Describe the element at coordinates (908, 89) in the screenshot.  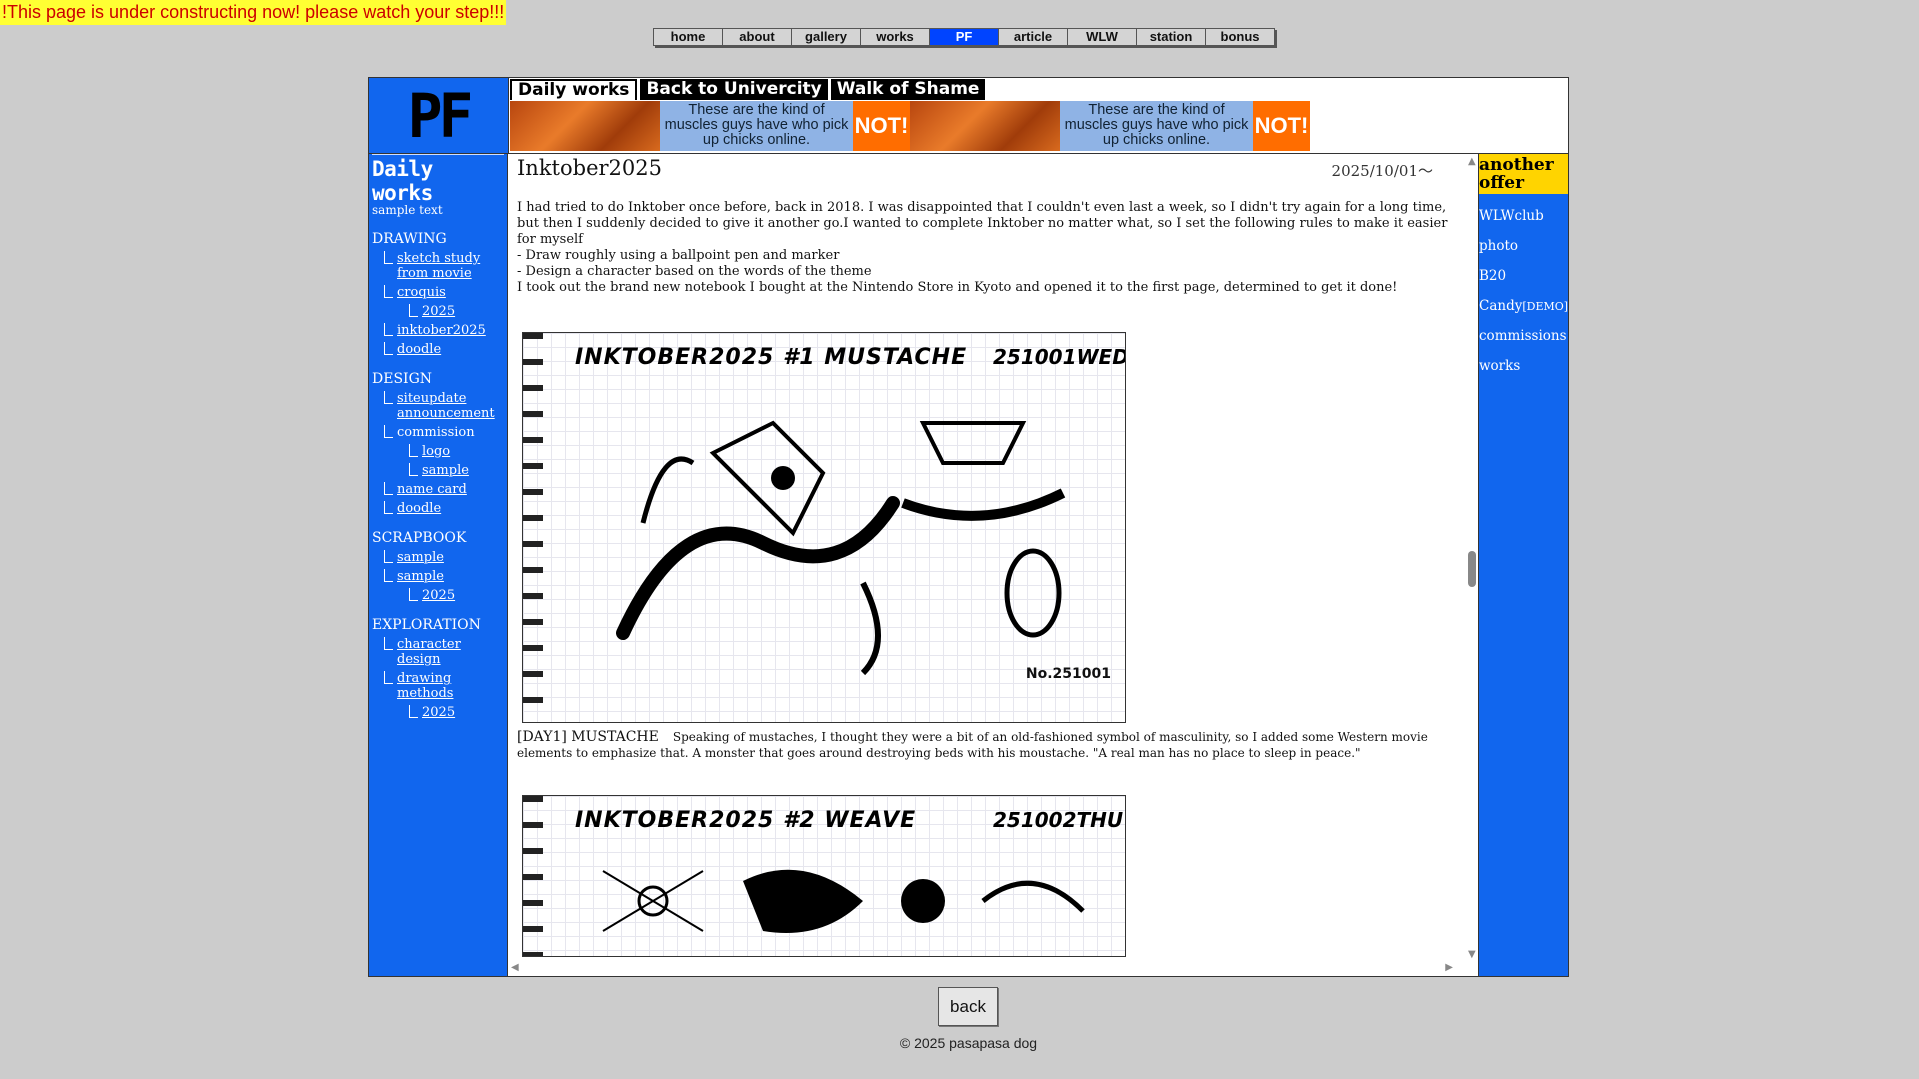
I see `tab-walk-of-shame: Walk of Shame` at that location.